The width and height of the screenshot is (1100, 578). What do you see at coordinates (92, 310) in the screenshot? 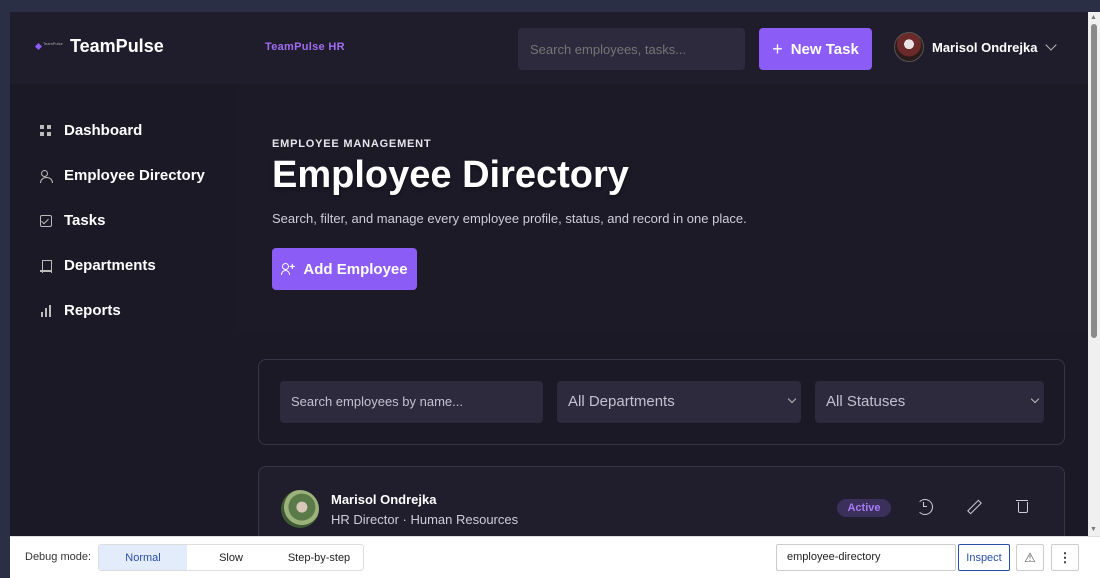
I see `sidebar-item-label: Reports` at bounding box center [92, 310].